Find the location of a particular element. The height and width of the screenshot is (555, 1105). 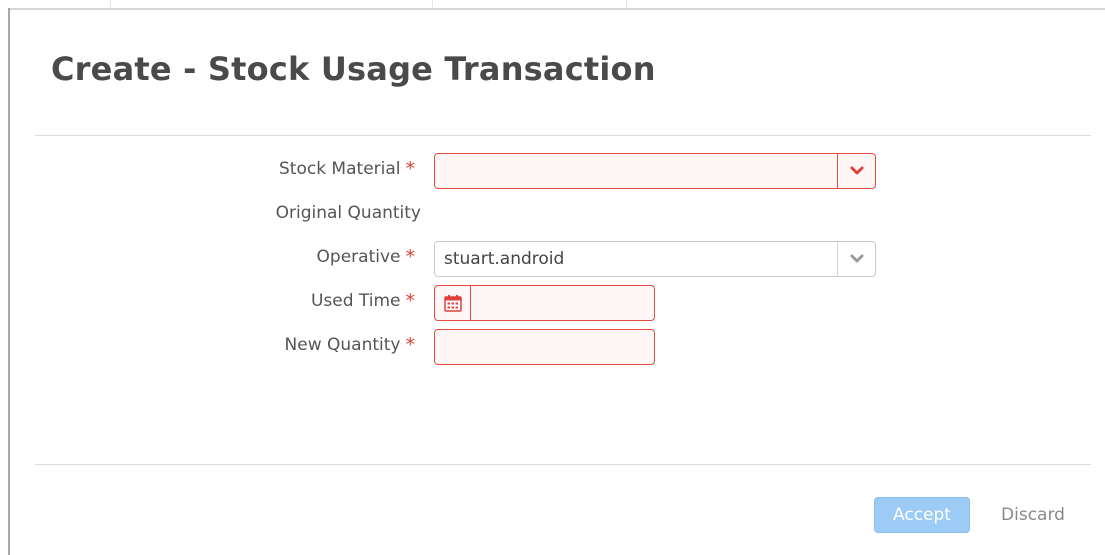

new-quantity-row: New Quantity * is located at coordinates (557, 347).